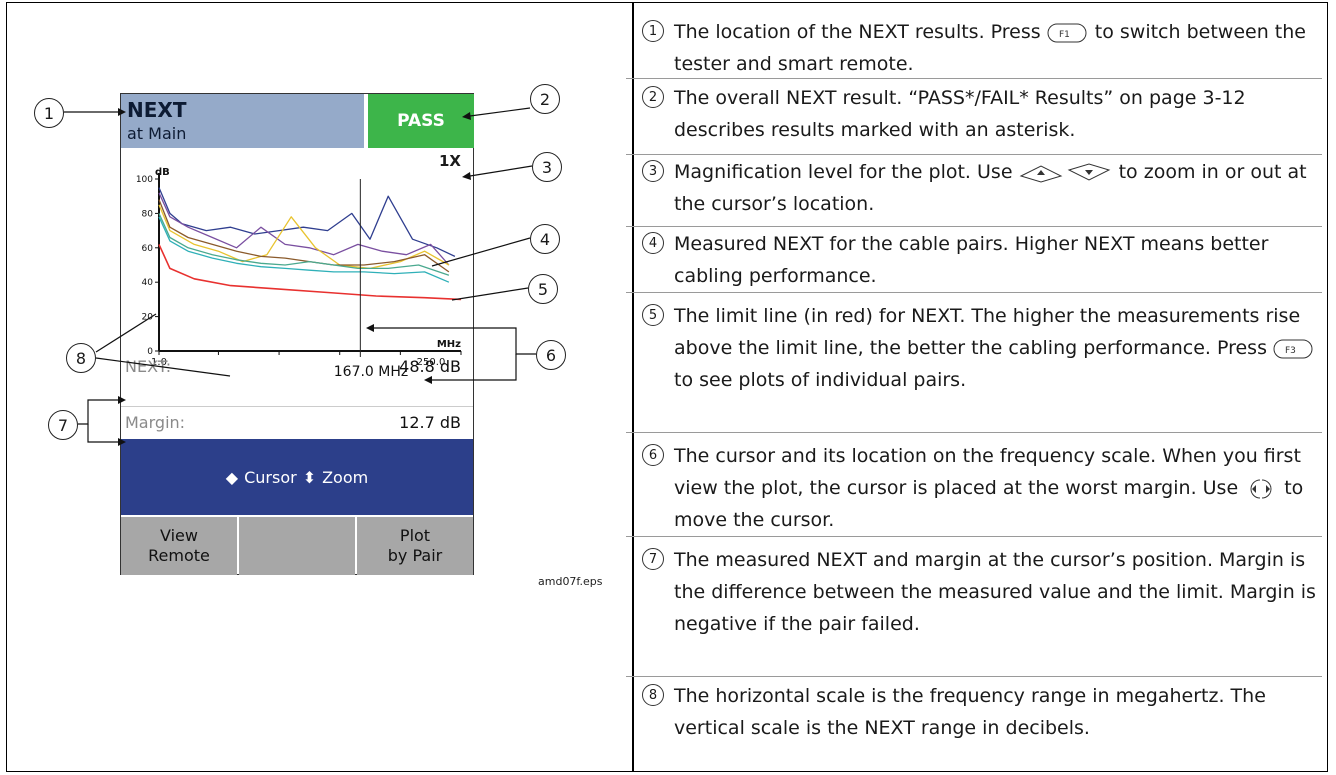 The image size is (1336, 775). I want to click on zoom-keys-icon, so click(1064, 172).